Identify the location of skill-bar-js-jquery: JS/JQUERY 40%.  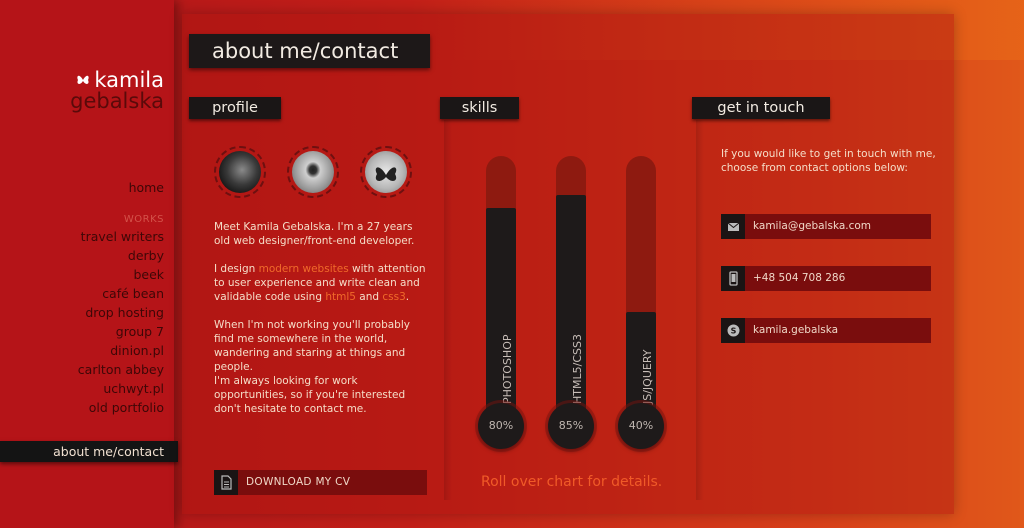
(641, 302).